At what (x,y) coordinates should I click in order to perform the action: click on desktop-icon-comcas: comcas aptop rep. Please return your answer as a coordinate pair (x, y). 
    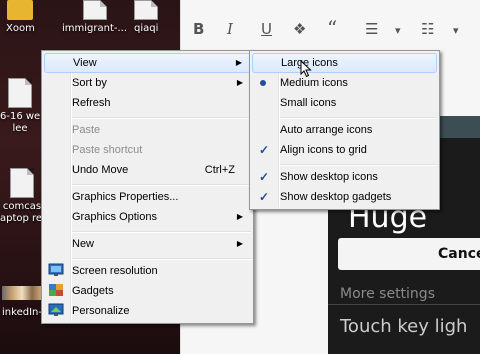
    Looking at the image, I should click on (24, 196).